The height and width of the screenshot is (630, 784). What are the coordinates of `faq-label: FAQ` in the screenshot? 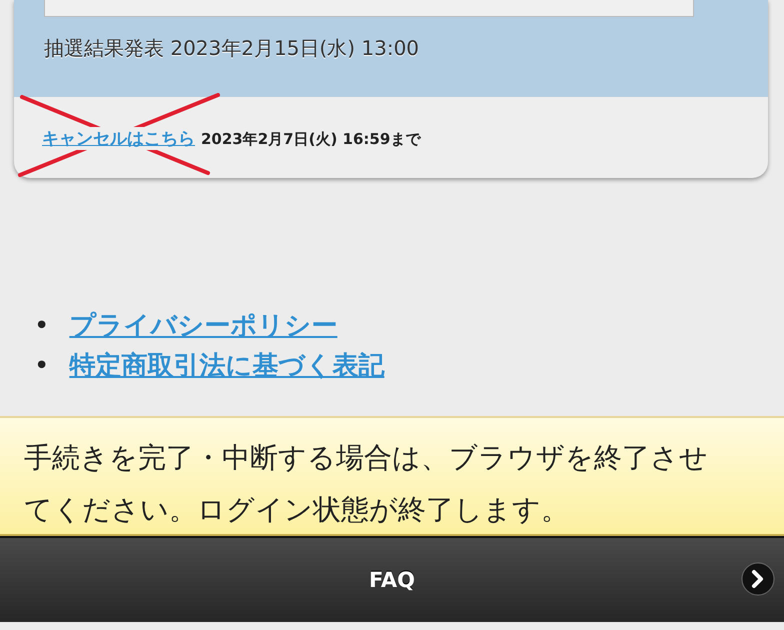 It's located at (392, 580).